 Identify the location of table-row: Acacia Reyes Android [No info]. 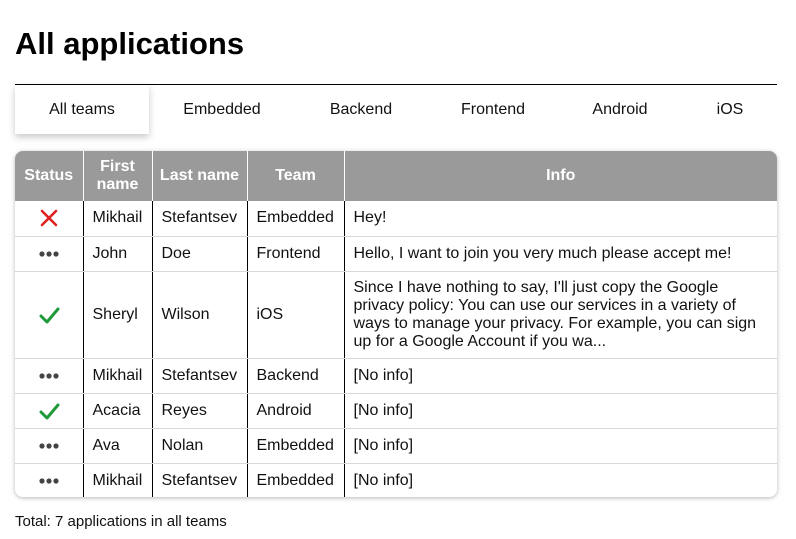
(396, 411).